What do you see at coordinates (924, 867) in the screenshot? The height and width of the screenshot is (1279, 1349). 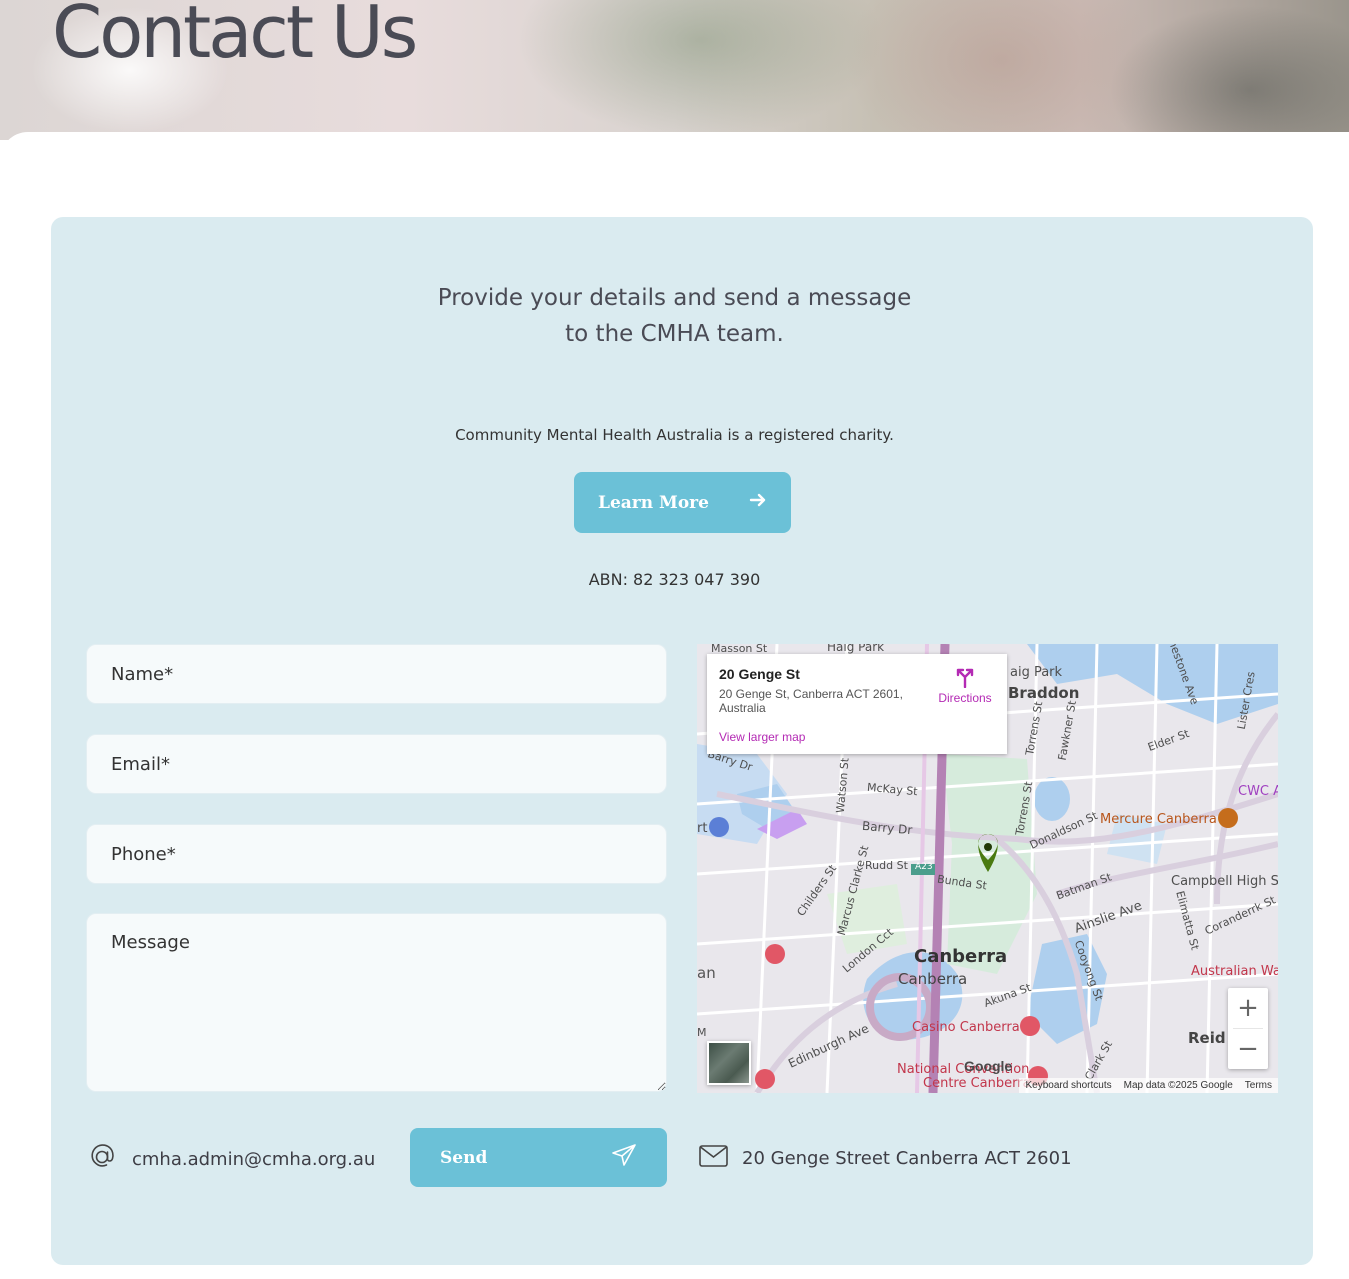 I see `map-label-a23: A23` at bounding box center [924, 867].